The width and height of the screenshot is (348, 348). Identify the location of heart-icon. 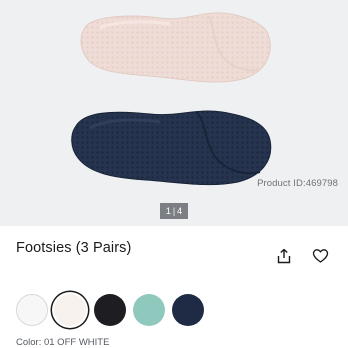
(320, 256).